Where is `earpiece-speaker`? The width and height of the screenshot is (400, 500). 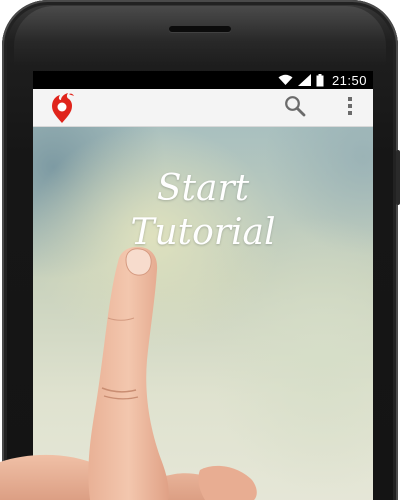
earpiece-speaker is located at coordinates (200, 29).